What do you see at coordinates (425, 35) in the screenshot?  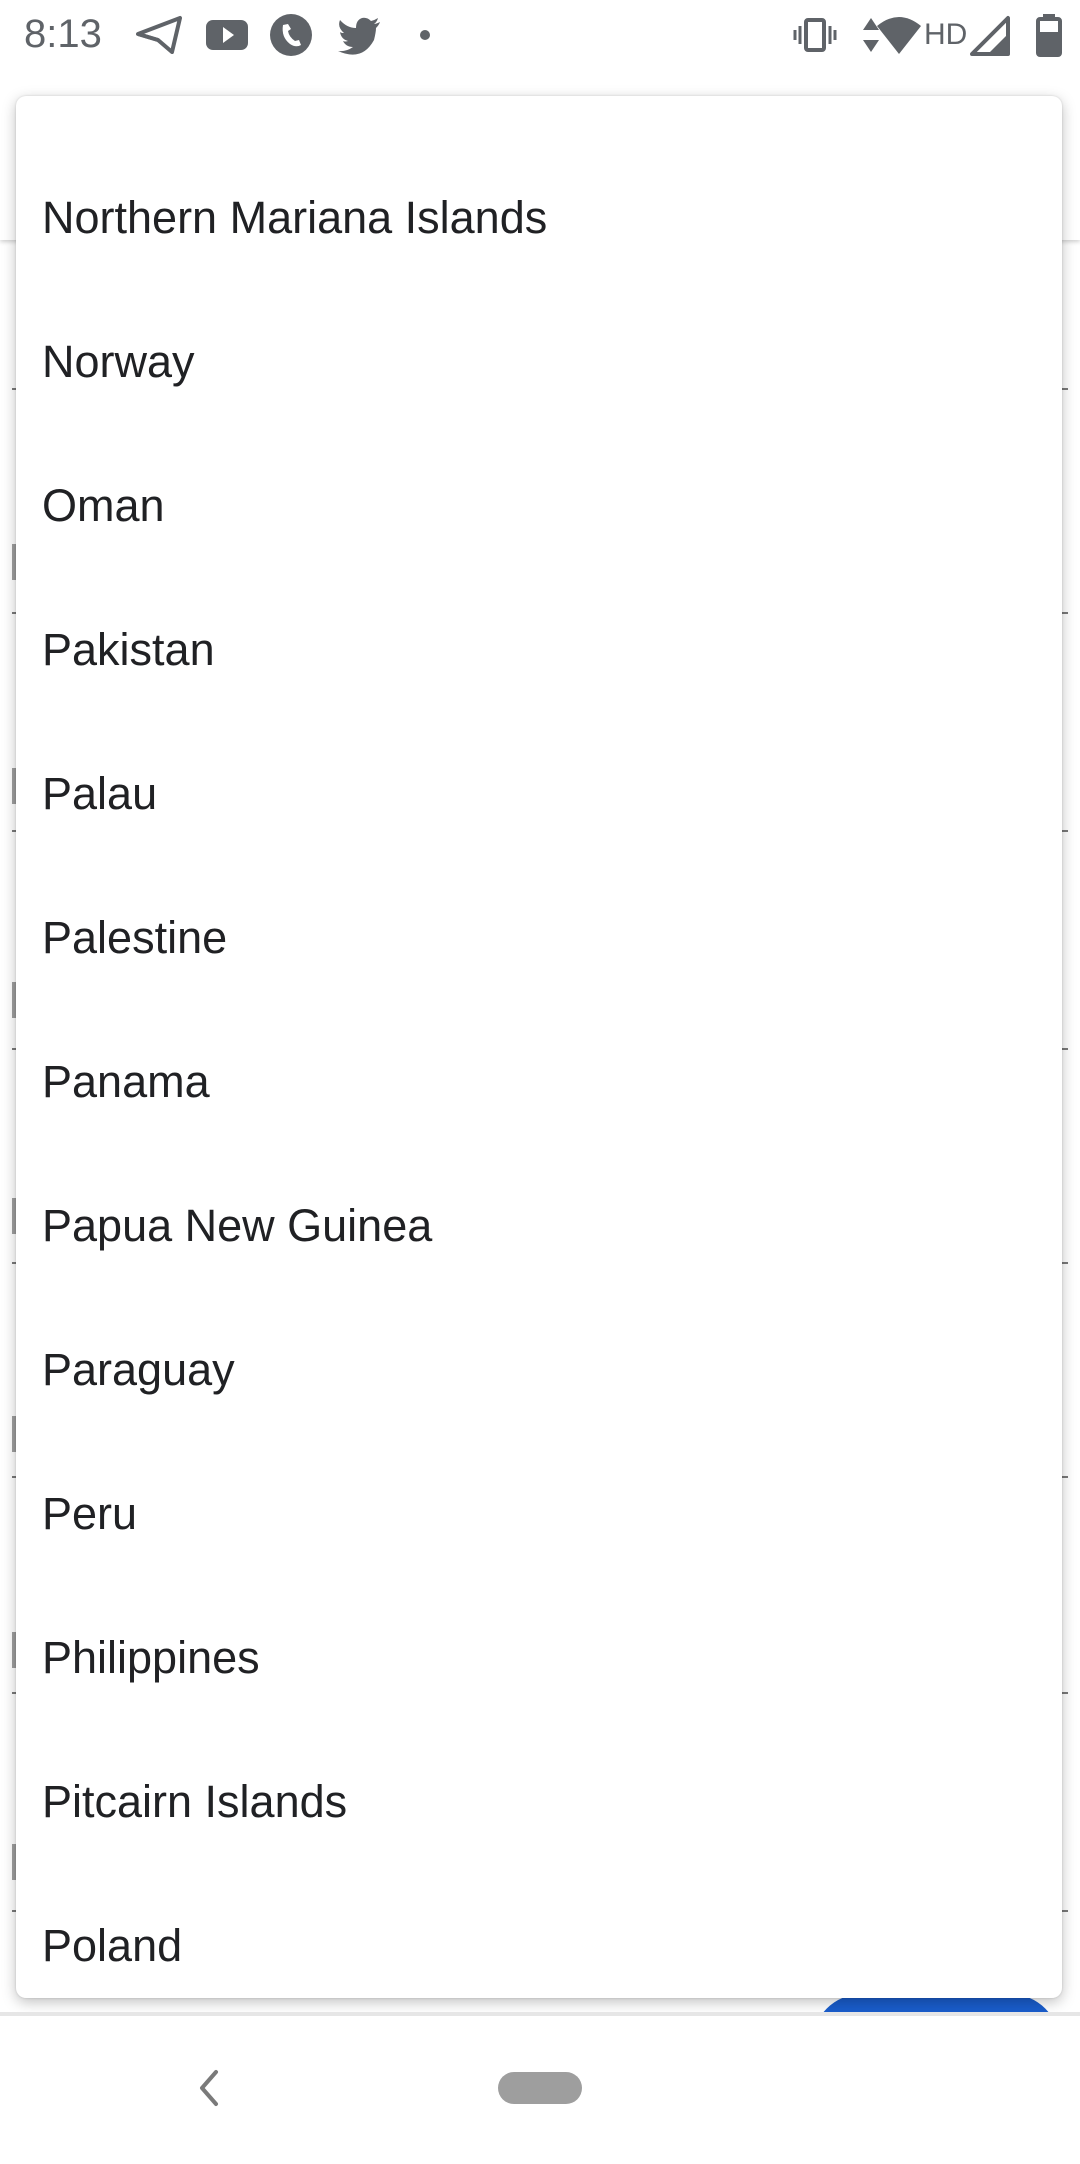 I see `dot-icon` at bounding box center [425, 35].